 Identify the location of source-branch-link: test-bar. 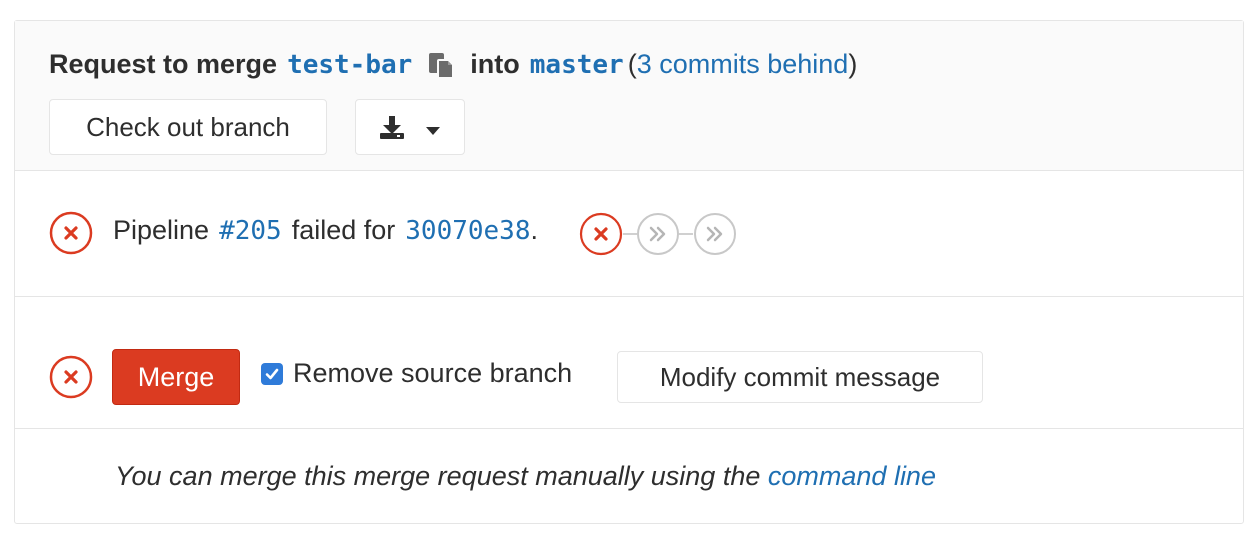
(349, 65).